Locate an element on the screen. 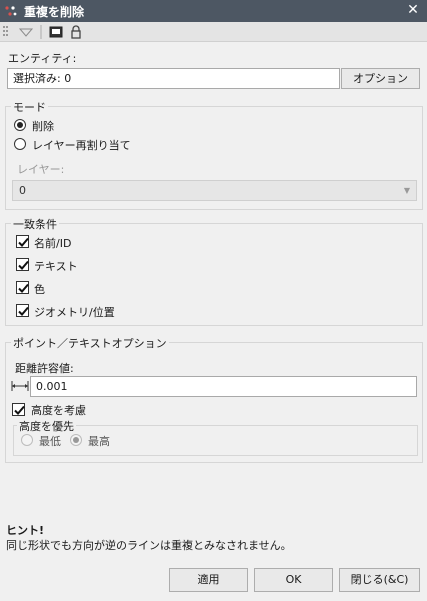 This screenshot has height=601, width=427. match-text-checkbox is located at coordinates (22, 264).